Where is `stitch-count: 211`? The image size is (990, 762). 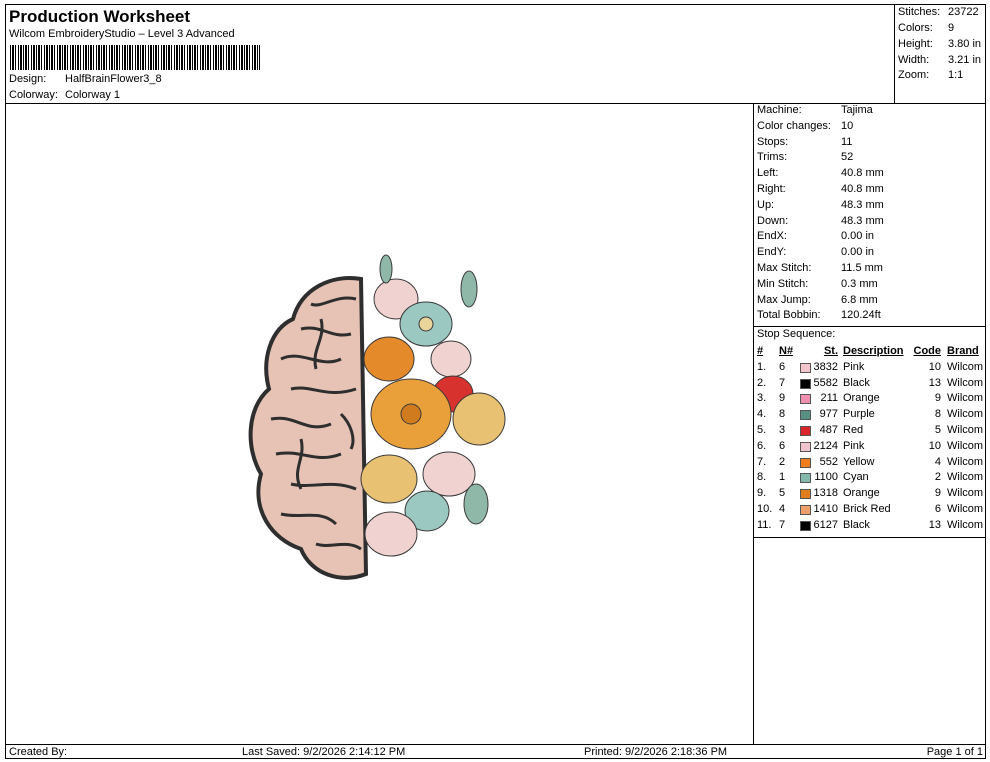 stitch-count: 211 is located at coordinates (829, 398).